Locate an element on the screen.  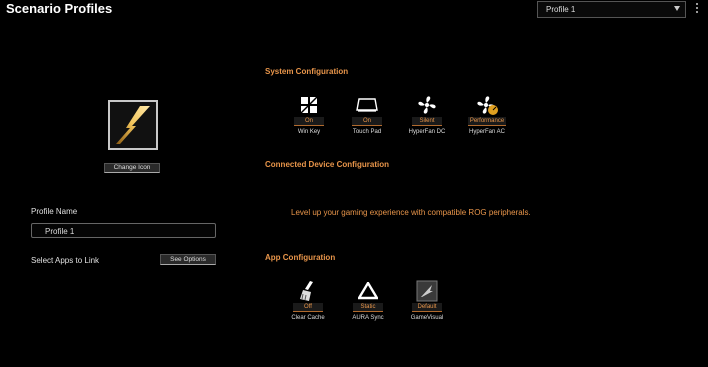
tile-hyperfan-ac: Performance HyperFan AC is located at coordinates (487, 114).